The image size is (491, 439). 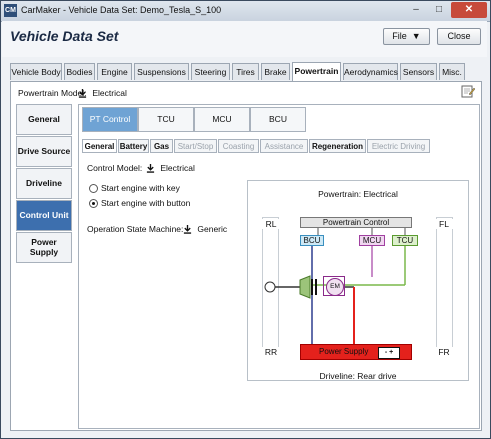 I want to click on battery-icon: - +, so click(x=389, y=353).